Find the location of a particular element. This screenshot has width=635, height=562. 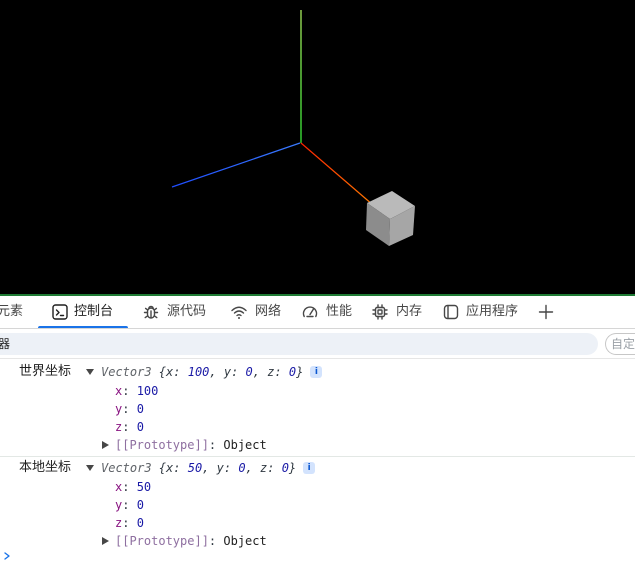

property-value: 100 is located at coordinates (147, 391).